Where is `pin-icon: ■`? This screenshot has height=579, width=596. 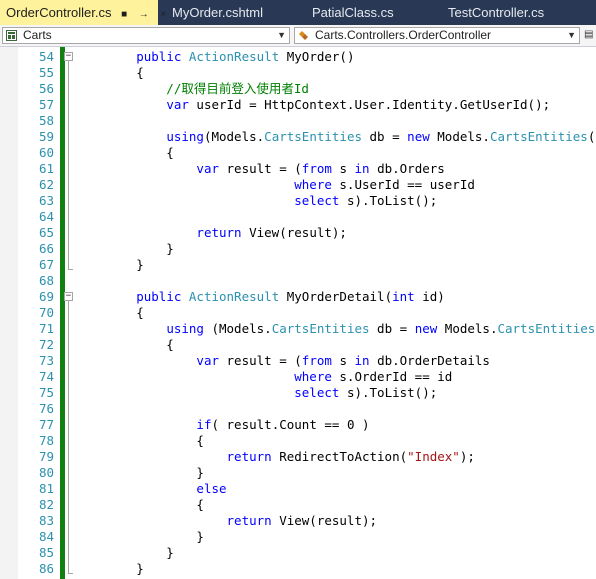 pin-icon: ■ is located at coordinates (124, 14).